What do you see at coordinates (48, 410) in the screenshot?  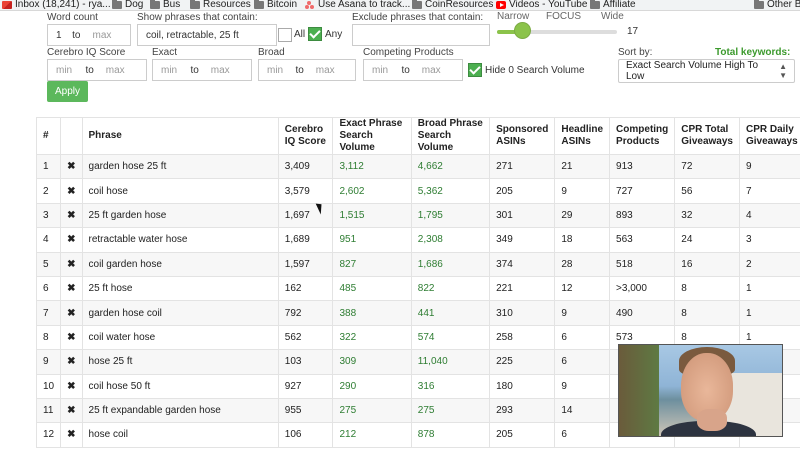 I see `row-index: 11` at bounding box center [48, 410].